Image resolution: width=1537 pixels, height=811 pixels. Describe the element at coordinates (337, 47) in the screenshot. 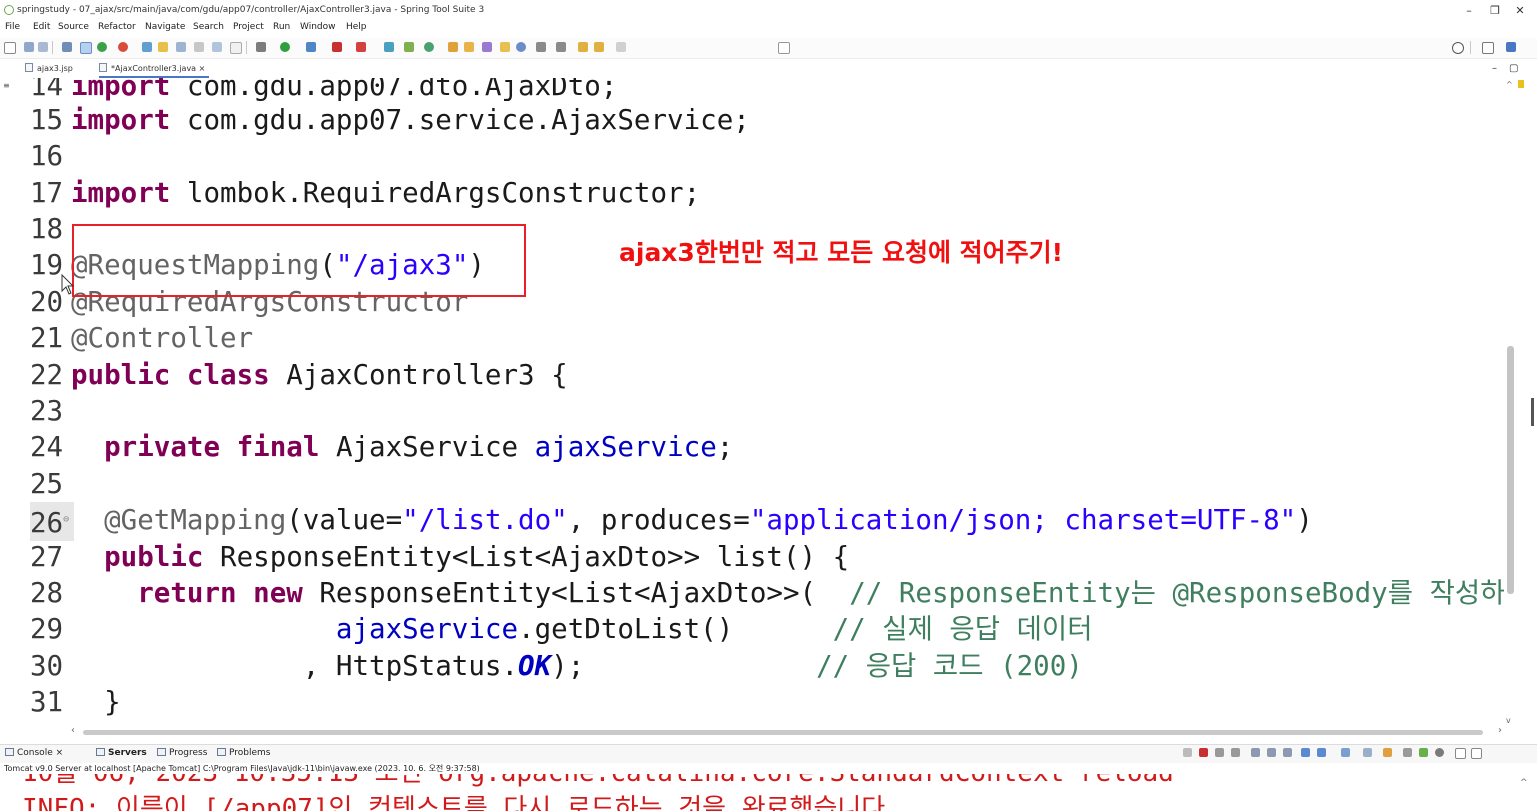

I see `stop-icon` at that location.